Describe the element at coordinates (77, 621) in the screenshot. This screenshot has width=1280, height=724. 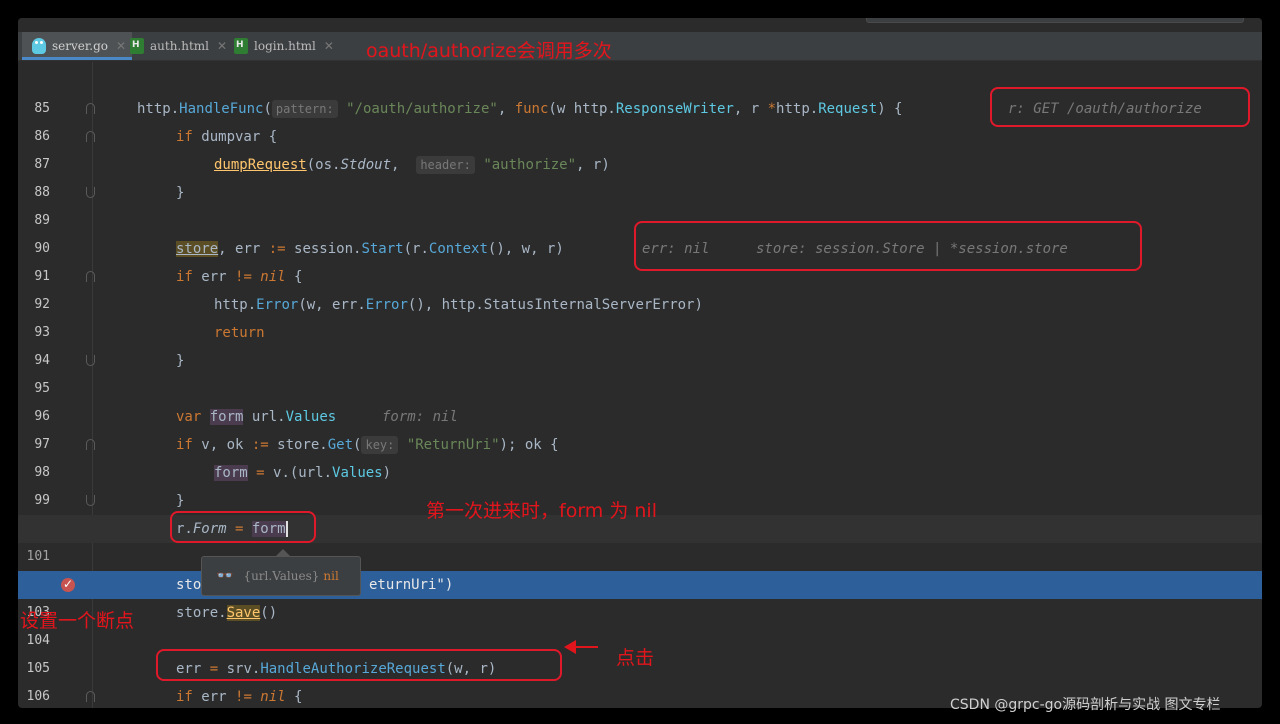
I see `annotation-breakpoint: 设置一个断点` at that location.